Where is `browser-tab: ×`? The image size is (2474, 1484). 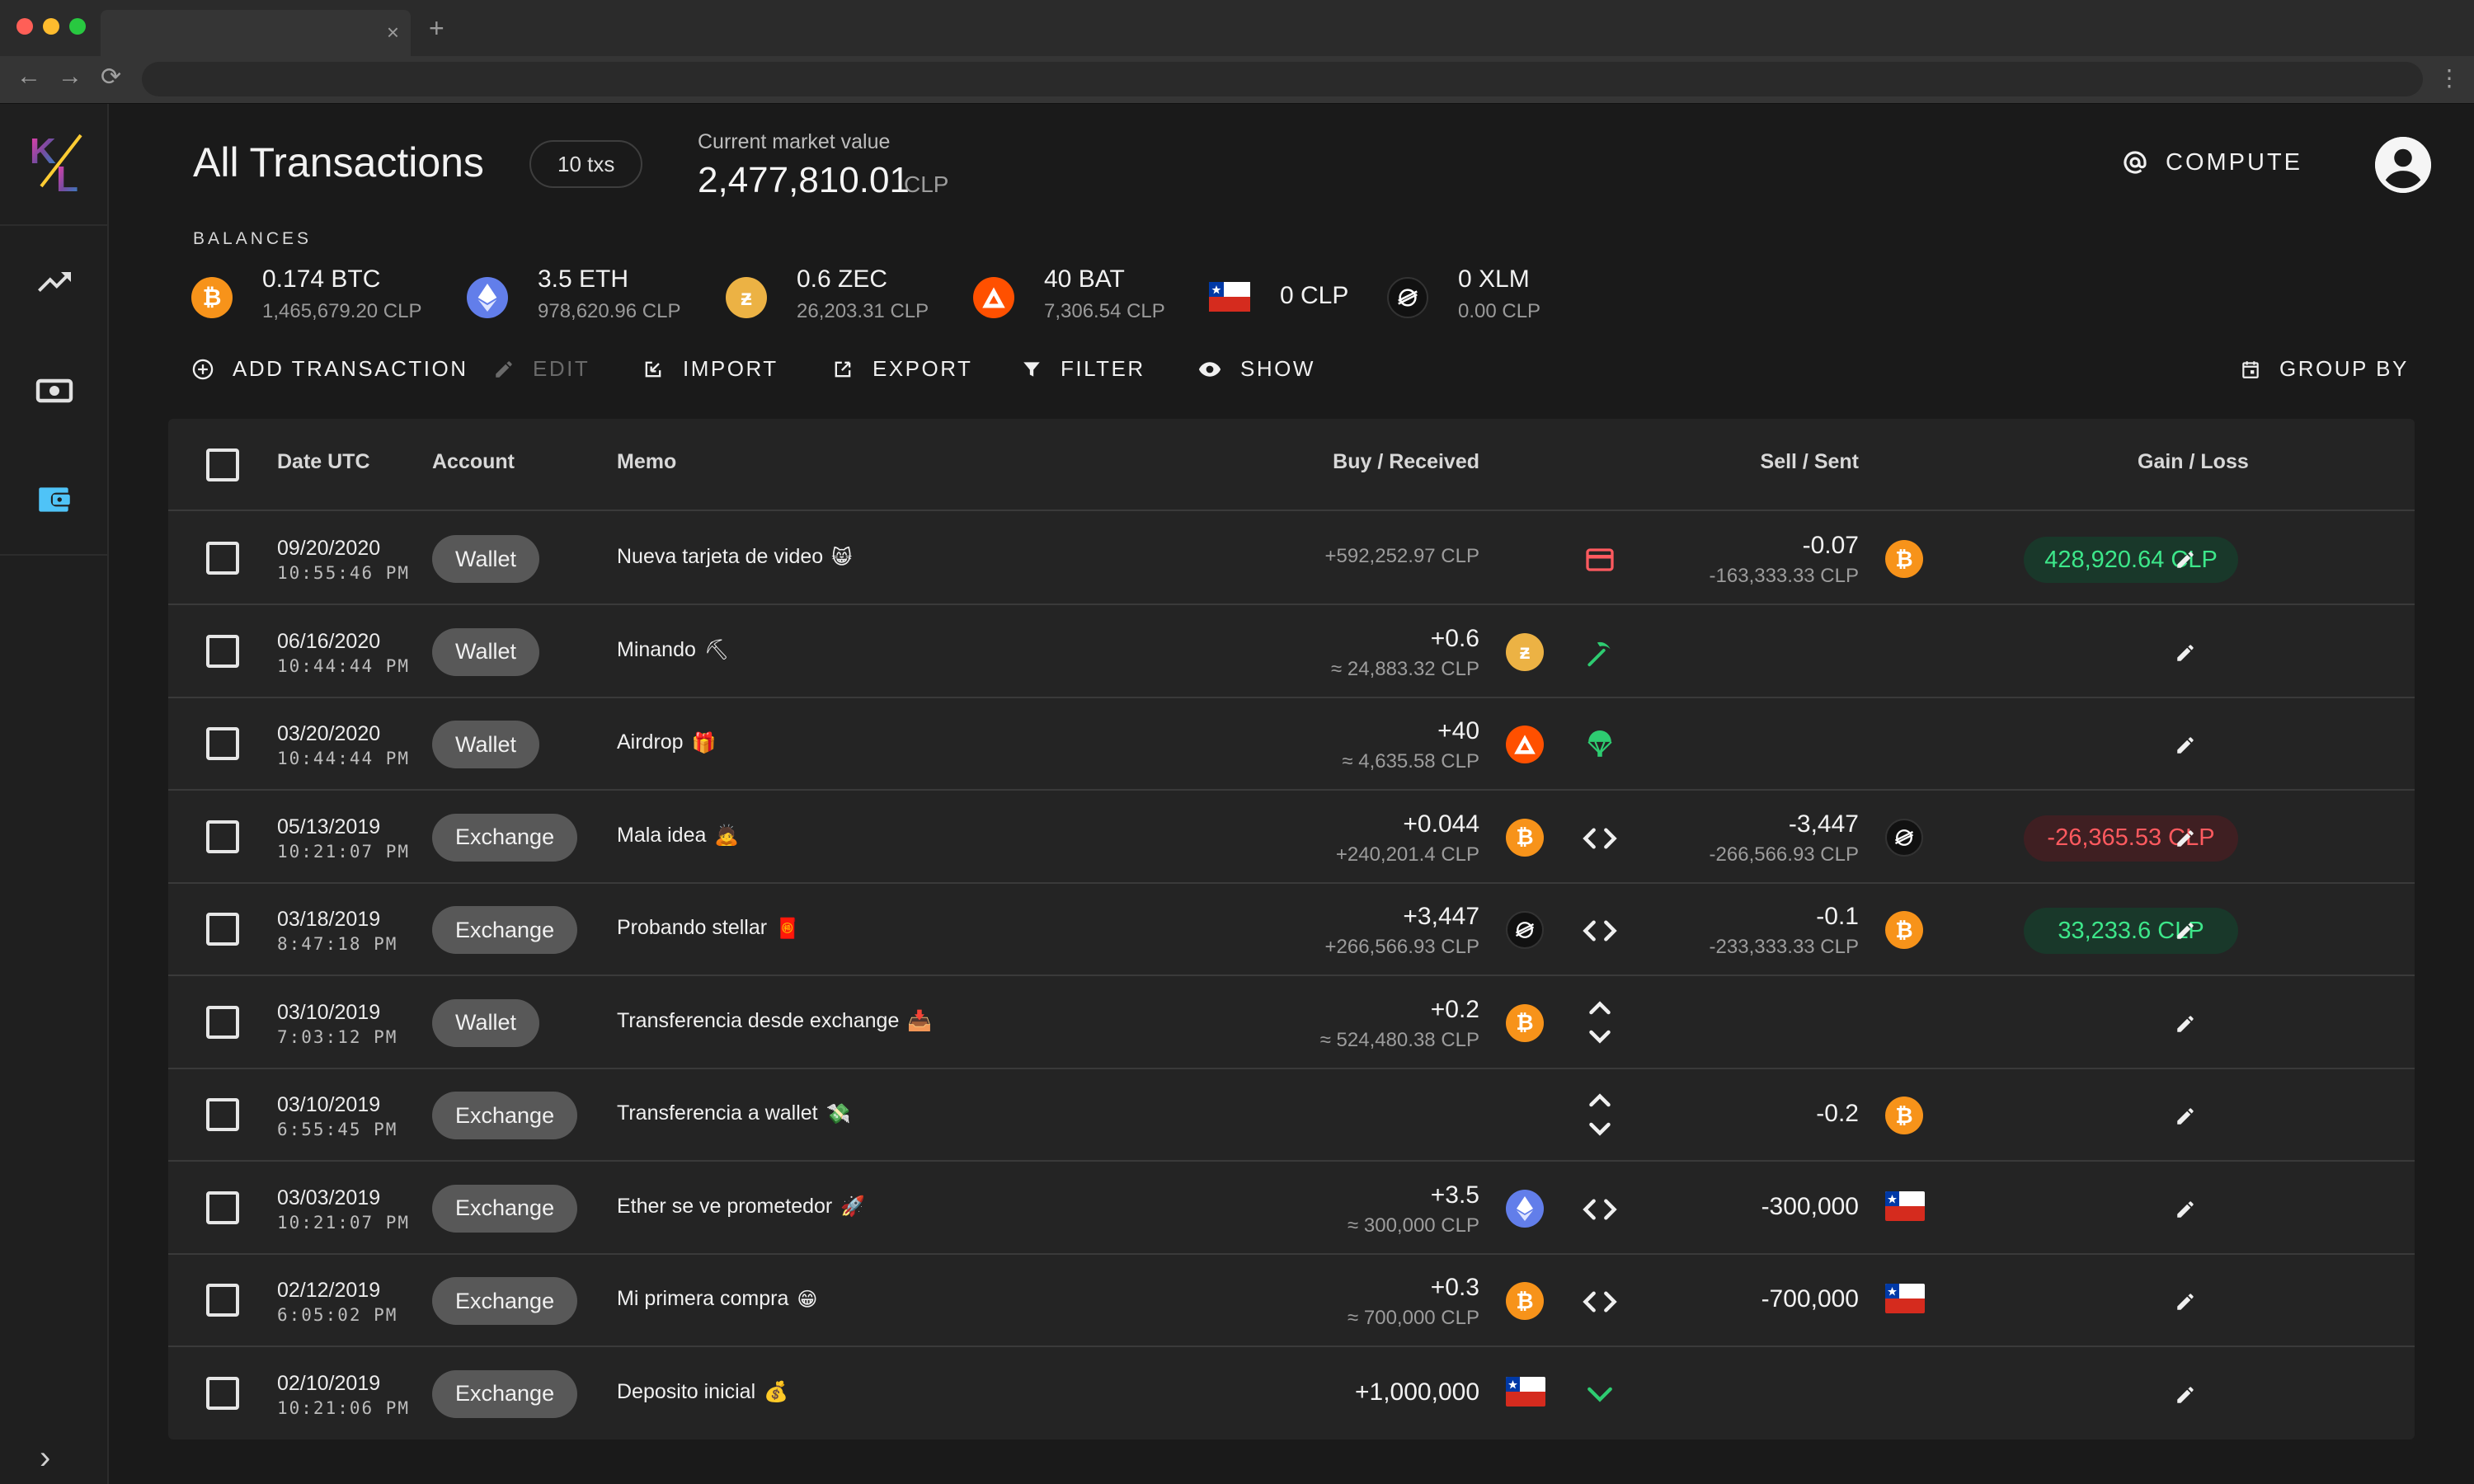 browser-tab: × is located at coordinates (256, 33).